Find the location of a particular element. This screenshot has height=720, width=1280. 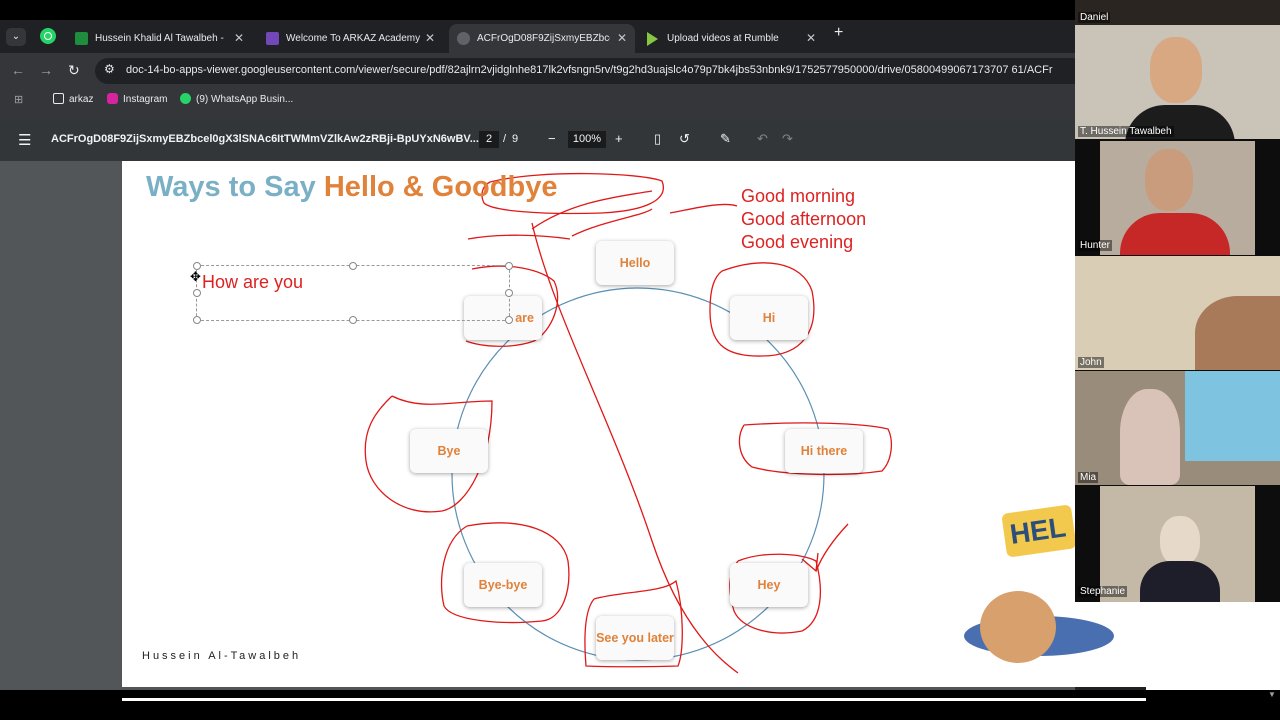

tab-search-dropdown: ⌄ is located at coordinates (16, 37).